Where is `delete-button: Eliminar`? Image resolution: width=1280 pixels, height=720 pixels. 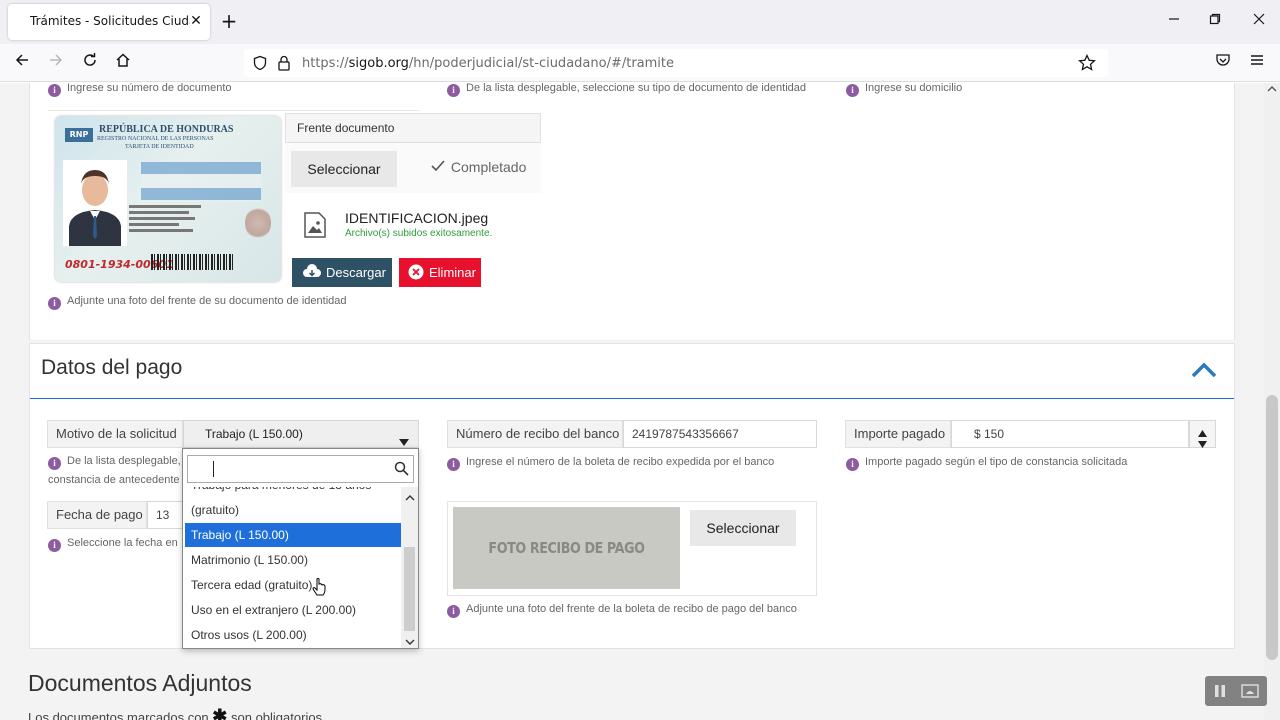
delete-button: Eliminar is located at coordinates (440, 272).